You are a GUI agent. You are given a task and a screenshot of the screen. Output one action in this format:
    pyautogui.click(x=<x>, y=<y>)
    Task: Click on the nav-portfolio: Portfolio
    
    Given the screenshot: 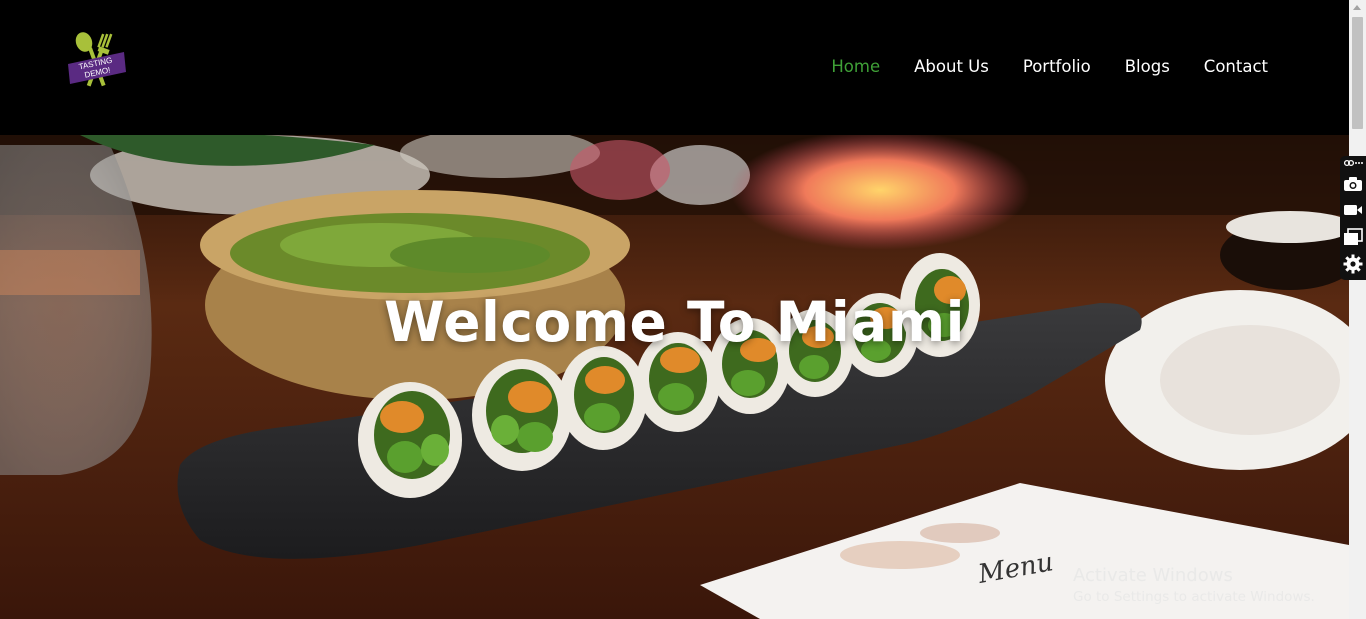 What is the action you would take?
    pyautogui.click(x=1057, y=67)
    